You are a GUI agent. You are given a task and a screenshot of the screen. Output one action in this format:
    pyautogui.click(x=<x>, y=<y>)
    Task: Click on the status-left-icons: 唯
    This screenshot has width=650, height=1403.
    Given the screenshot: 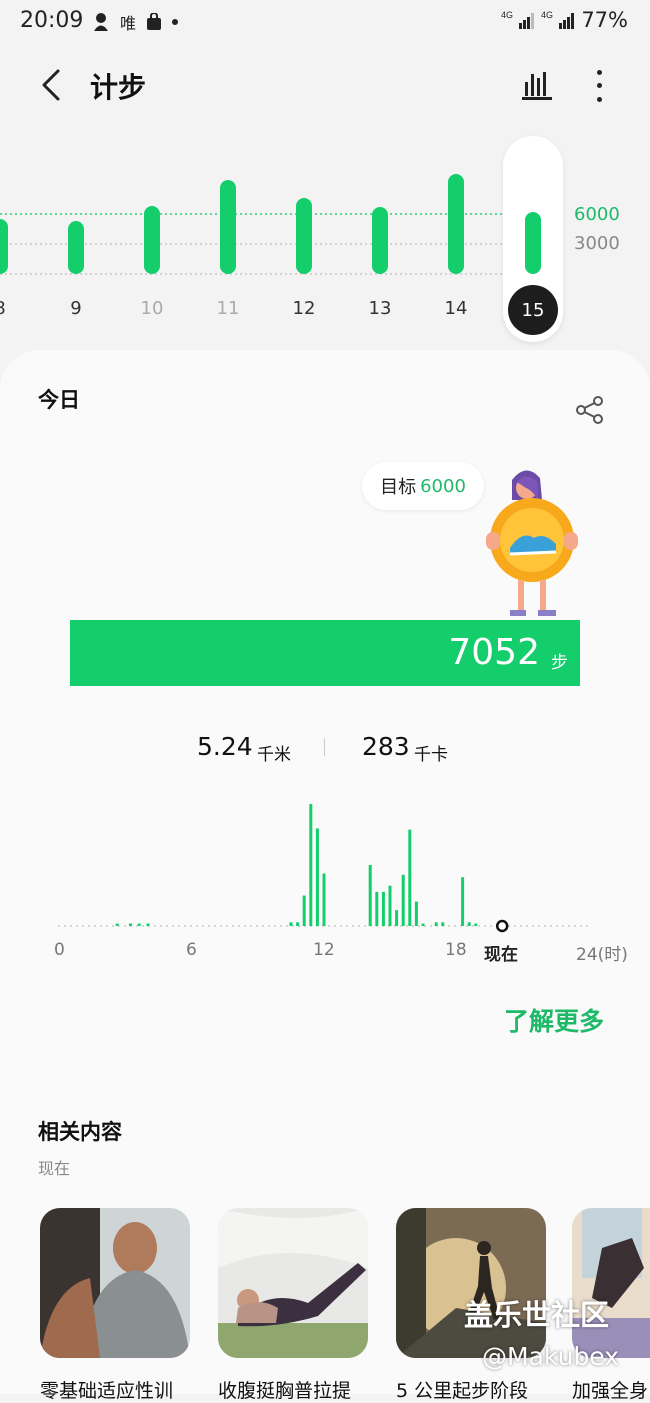 What is the action you would take?
    pyautogui.click(x=135, y=22)
    